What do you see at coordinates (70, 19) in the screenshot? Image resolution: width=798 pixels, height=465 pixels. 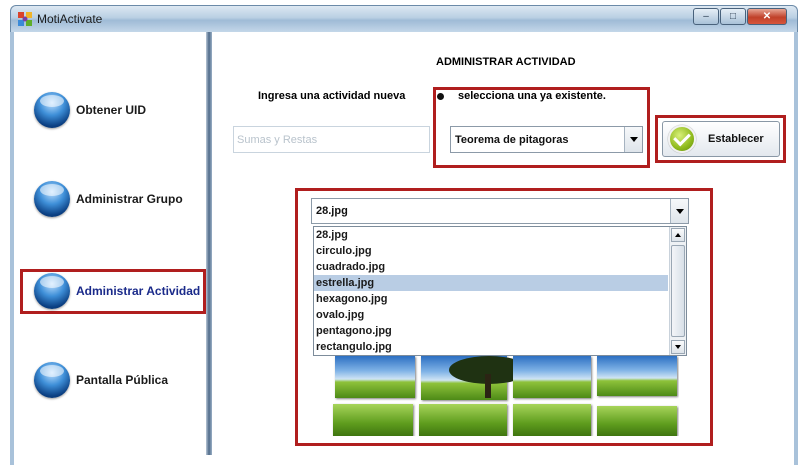 I see `window-title: MotiActivate` at bounding box center [70, 19].